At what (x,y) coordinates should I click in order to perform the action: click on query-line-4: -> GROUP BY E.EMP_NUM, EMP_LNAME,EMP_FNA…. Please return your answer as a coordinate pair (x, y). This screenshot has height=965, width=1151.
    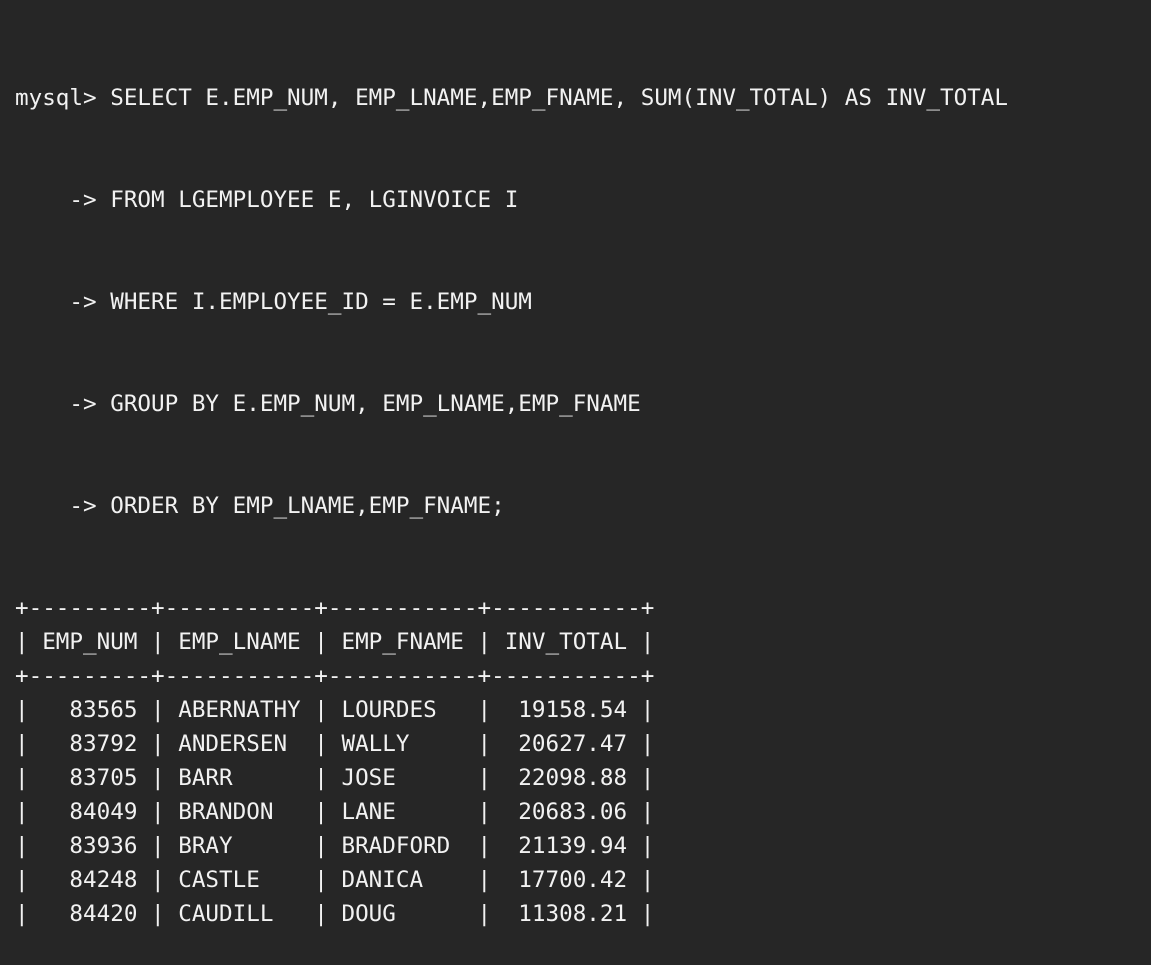
    Looking at the image, I should click on (580, 404).